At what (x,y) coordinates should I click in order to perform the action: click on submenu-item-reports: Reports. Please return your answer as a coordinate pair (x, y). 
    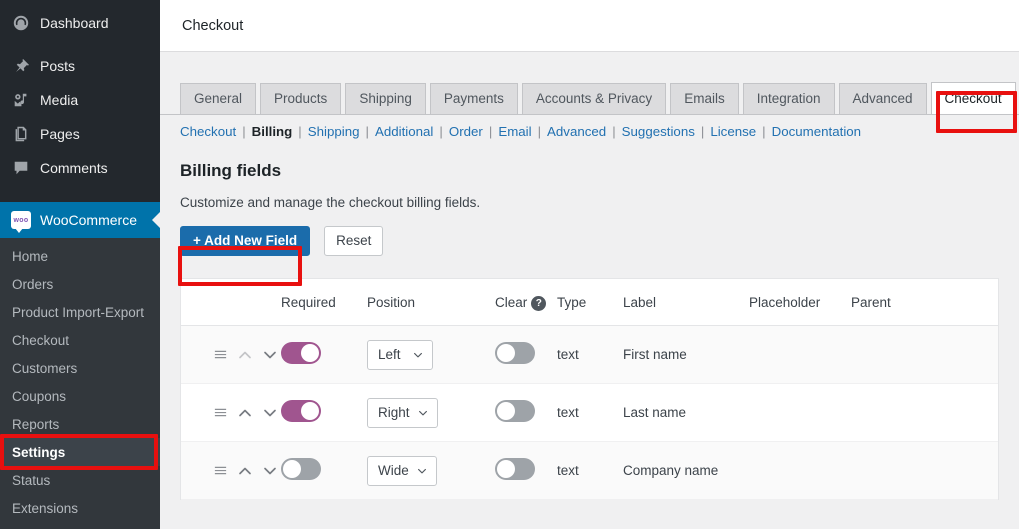
    Looking at the image, I should click on (80, 424).